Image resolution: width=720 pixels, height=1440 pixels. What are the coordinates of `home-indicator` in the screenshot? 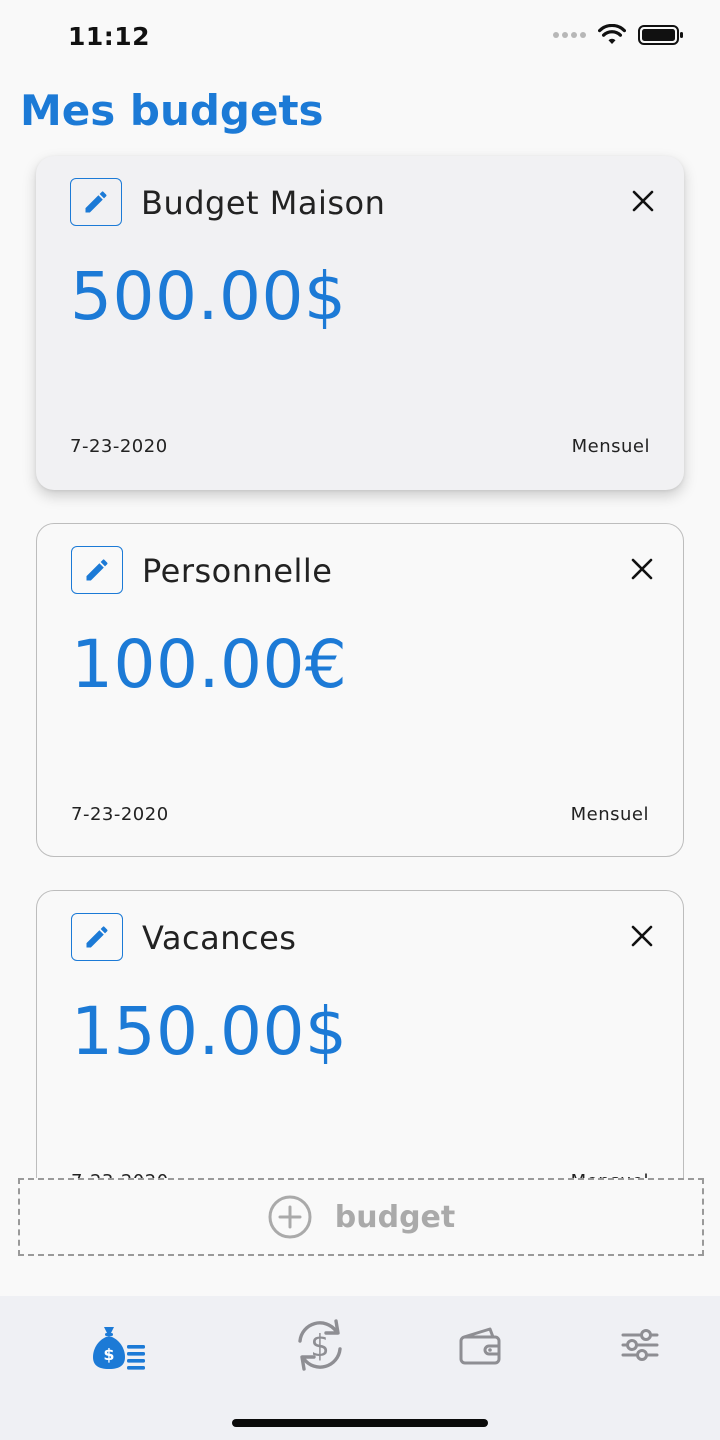 It's located at (360, 1423).